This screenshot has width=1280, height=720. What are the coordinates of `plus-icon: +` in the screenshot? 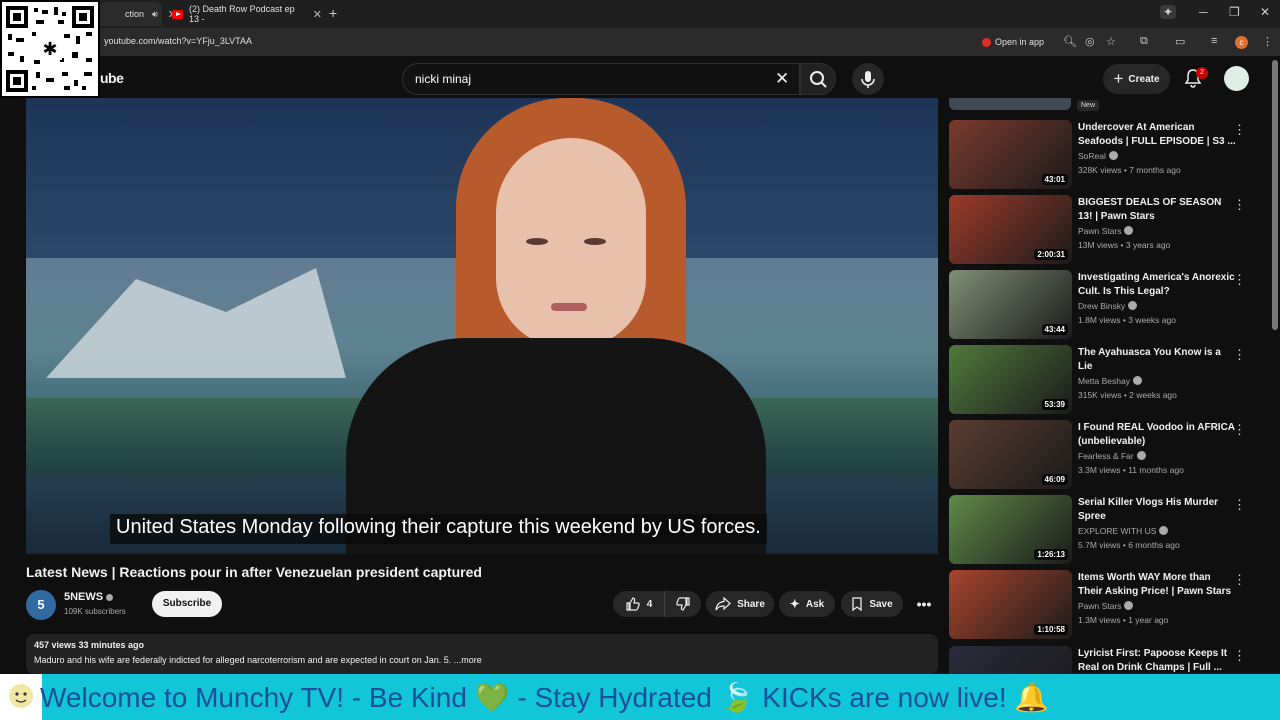 It's located at (1118, 78).